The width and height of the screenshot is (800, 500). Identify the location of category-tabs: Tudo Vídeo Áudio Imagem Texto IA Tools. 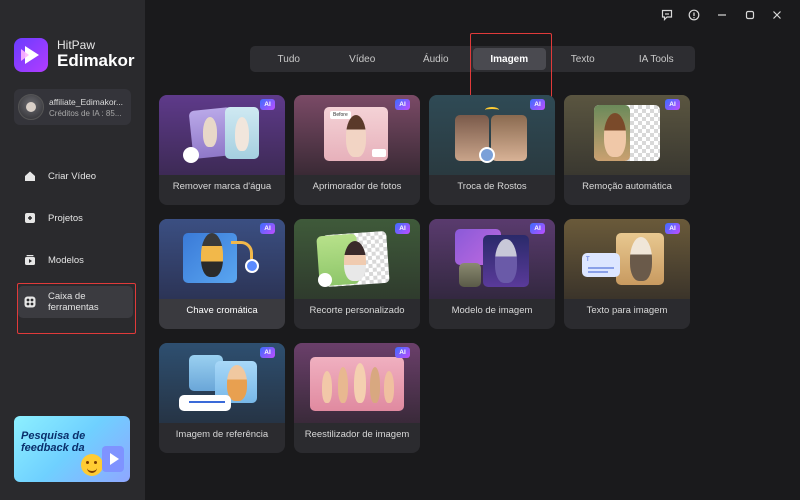
(472, 59).